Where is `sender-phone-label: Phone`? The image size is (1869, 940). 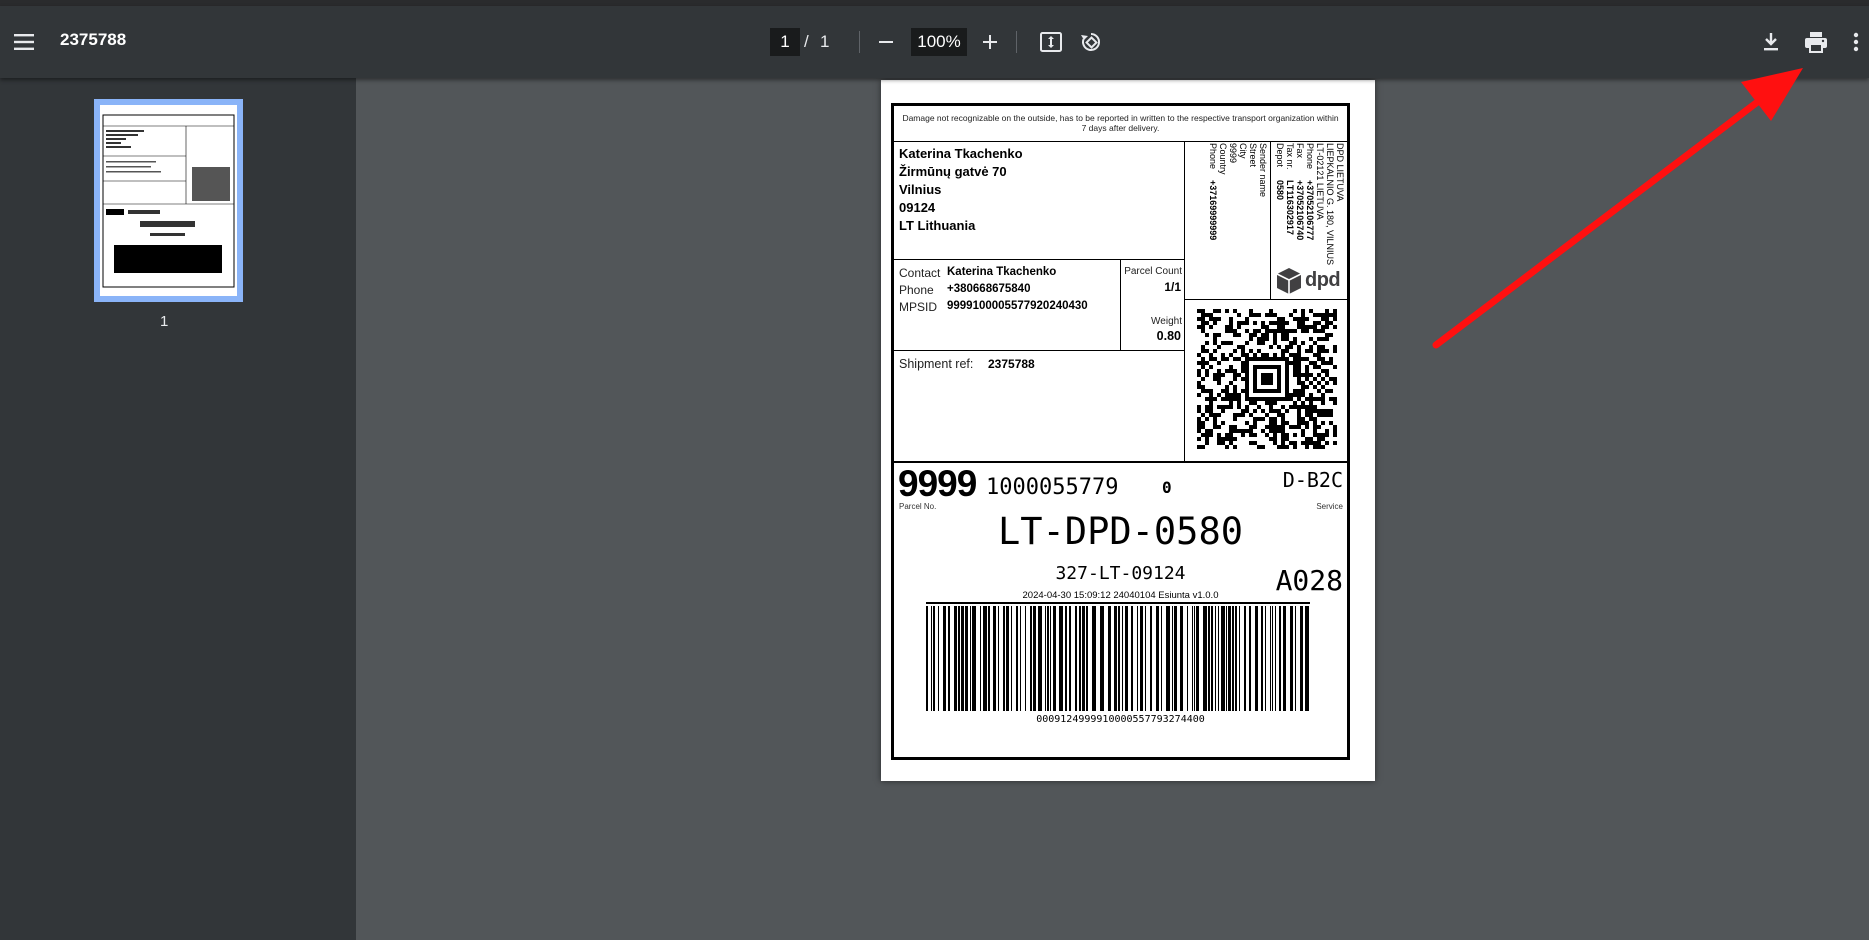 sender-phone-label: Phone is located at coordinates (1310, 156).